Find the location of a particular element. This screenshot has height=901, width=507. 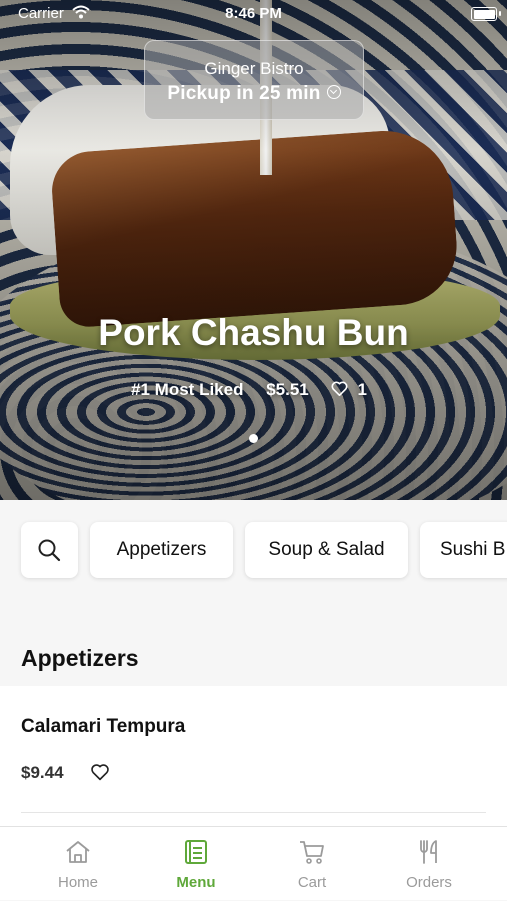

store-pickup-selector: Ginger Bistro Pickup in 25 min is located at coordinates (254, 80).